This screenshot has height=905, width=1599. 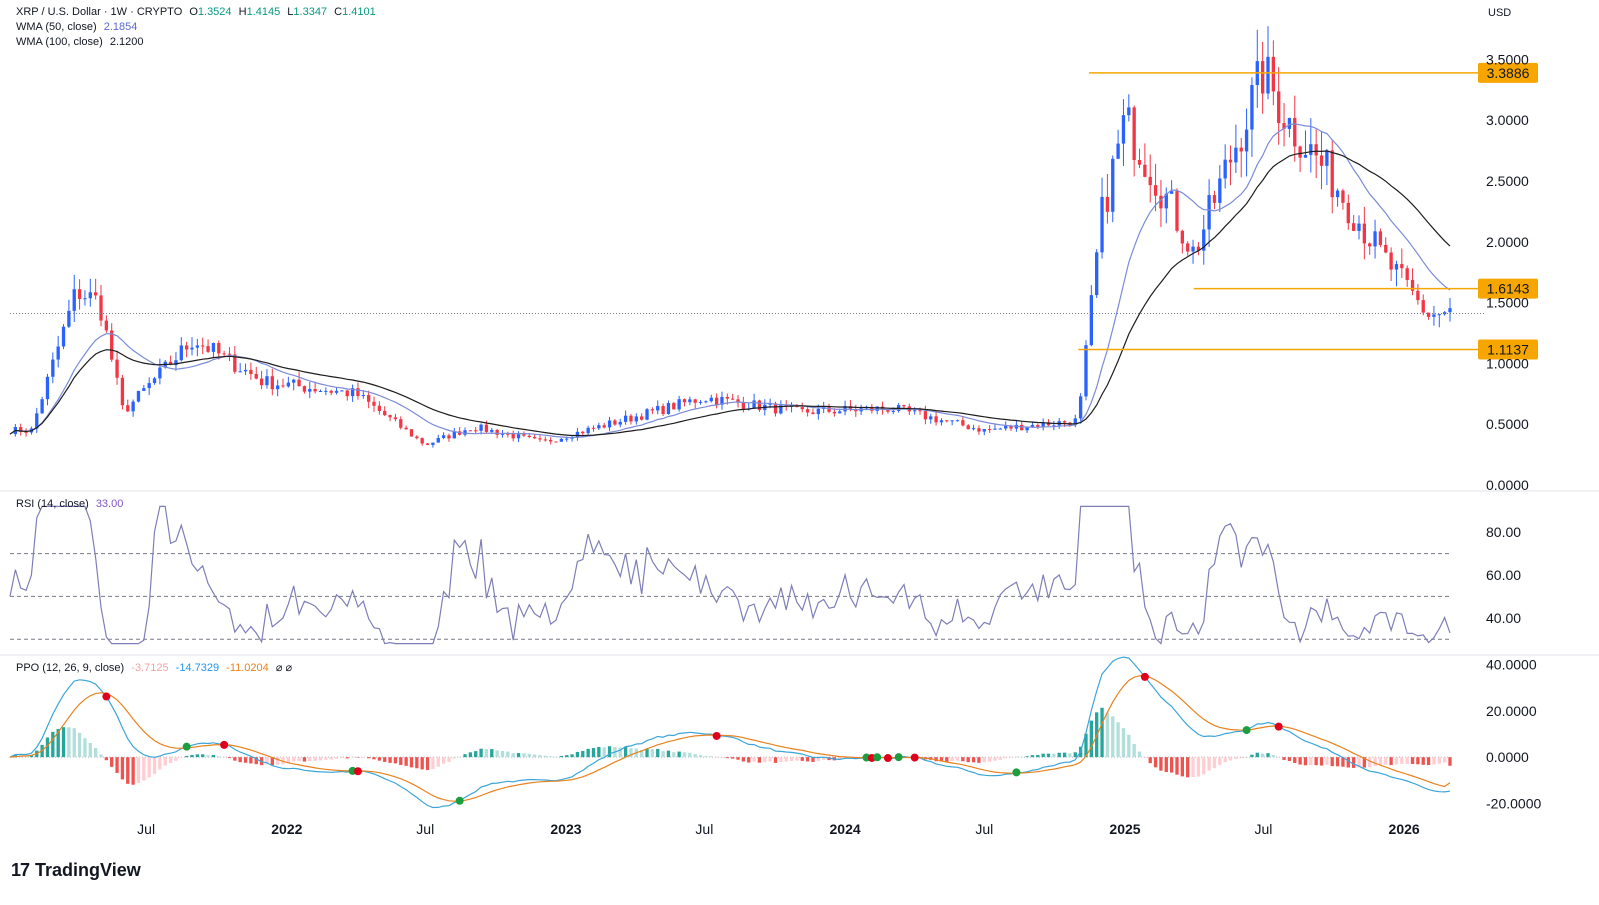 I want to click on ppo-signal-line, so click(x=730, y=738).